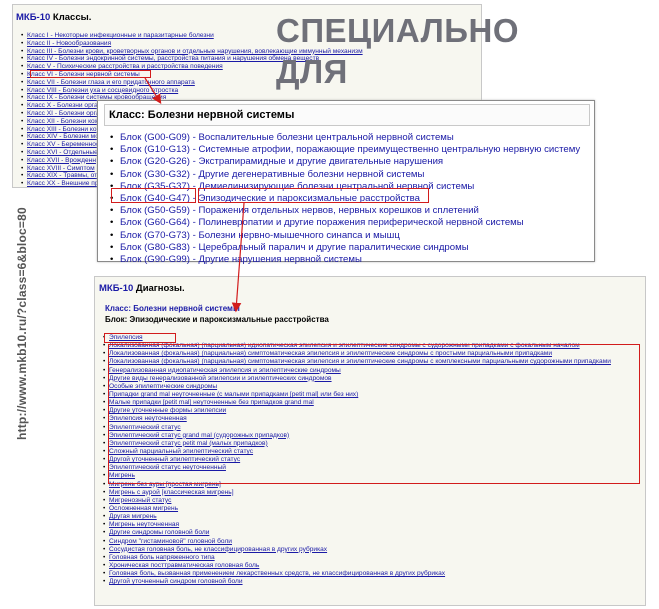  What do you see at coordinates (153, 91) in the screenshot?
I see `arrow-to-class` at bounding box center [153, 91].